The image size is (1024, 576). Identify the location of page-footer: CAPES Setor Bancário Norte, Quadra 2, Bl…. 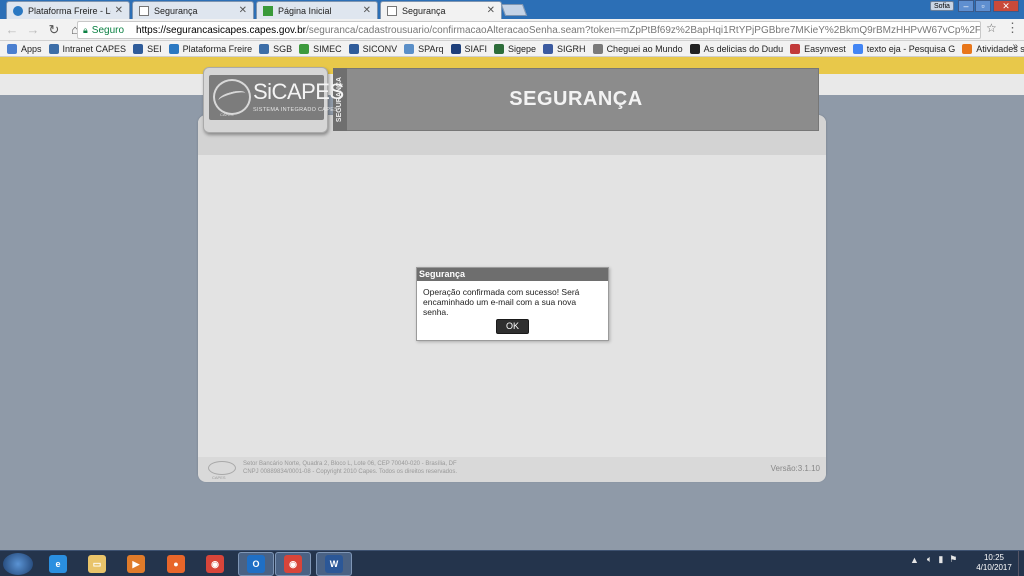
(512, 469).